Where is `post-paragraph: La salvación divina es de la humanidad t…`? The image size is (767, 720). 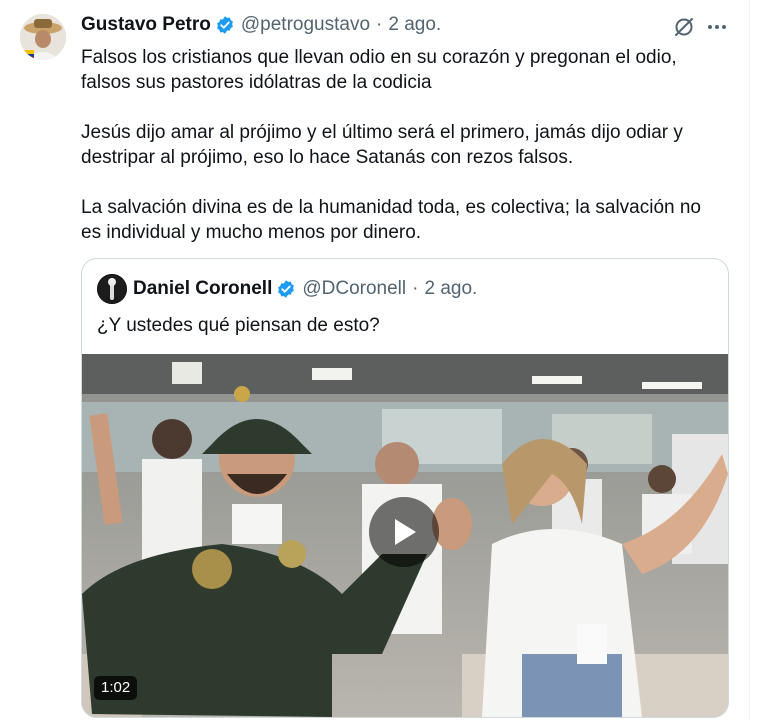 post-paragraph: La salvación divina es de la humanidad t… is located at coordinates (391, 220).